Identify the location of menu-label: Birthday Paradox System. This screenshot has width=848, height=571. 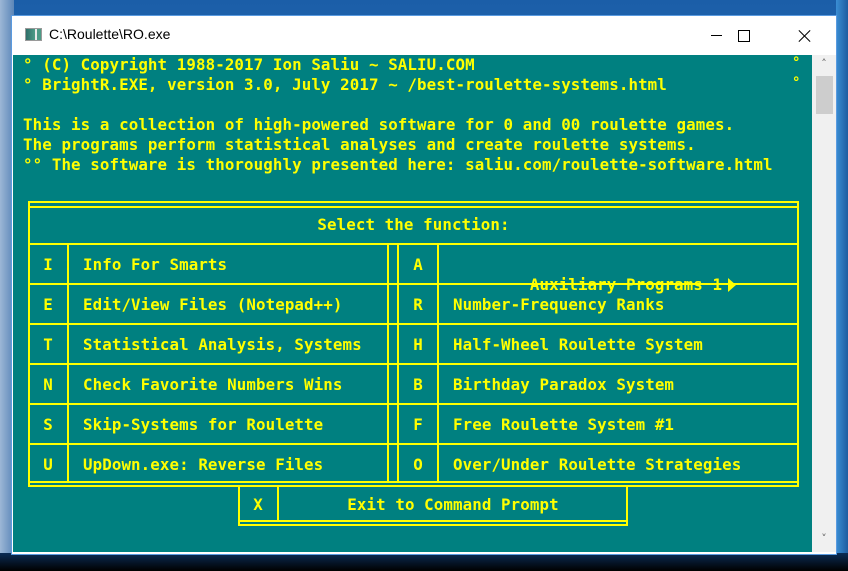
(564, 384).